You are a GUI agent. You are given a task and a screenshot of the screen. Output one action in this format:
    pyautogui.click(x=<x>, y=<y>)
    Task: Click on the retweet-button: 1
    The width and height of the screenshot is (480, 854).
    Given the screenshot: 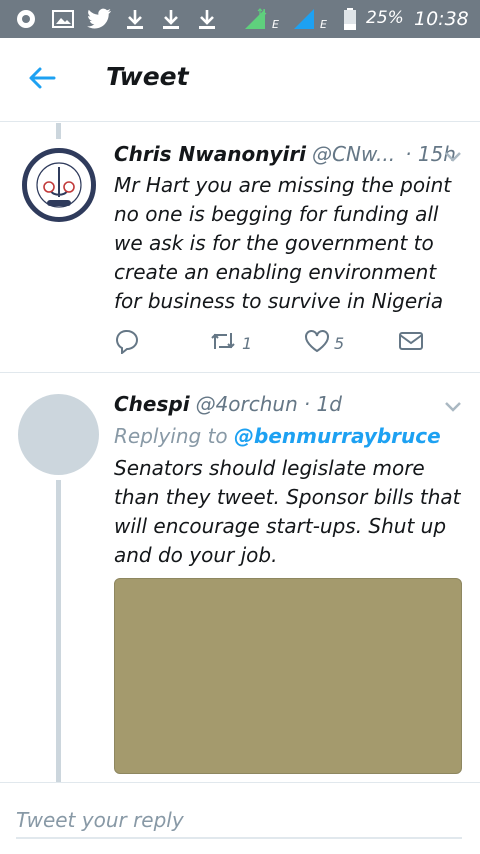 What is the action you would take?
    pyautogui.click(x=230, y=343)
    